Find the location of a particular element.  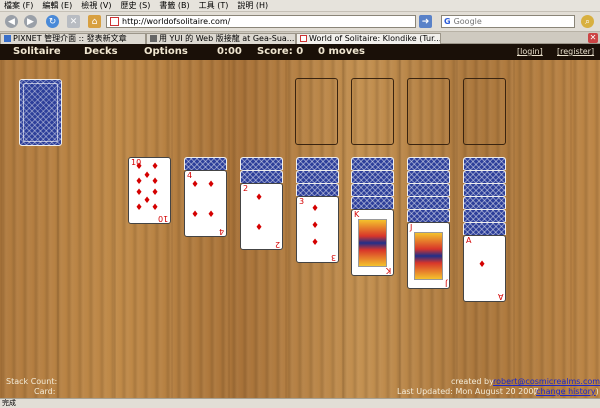

card-rank-inverted: A is located at coordinates (500, 296).